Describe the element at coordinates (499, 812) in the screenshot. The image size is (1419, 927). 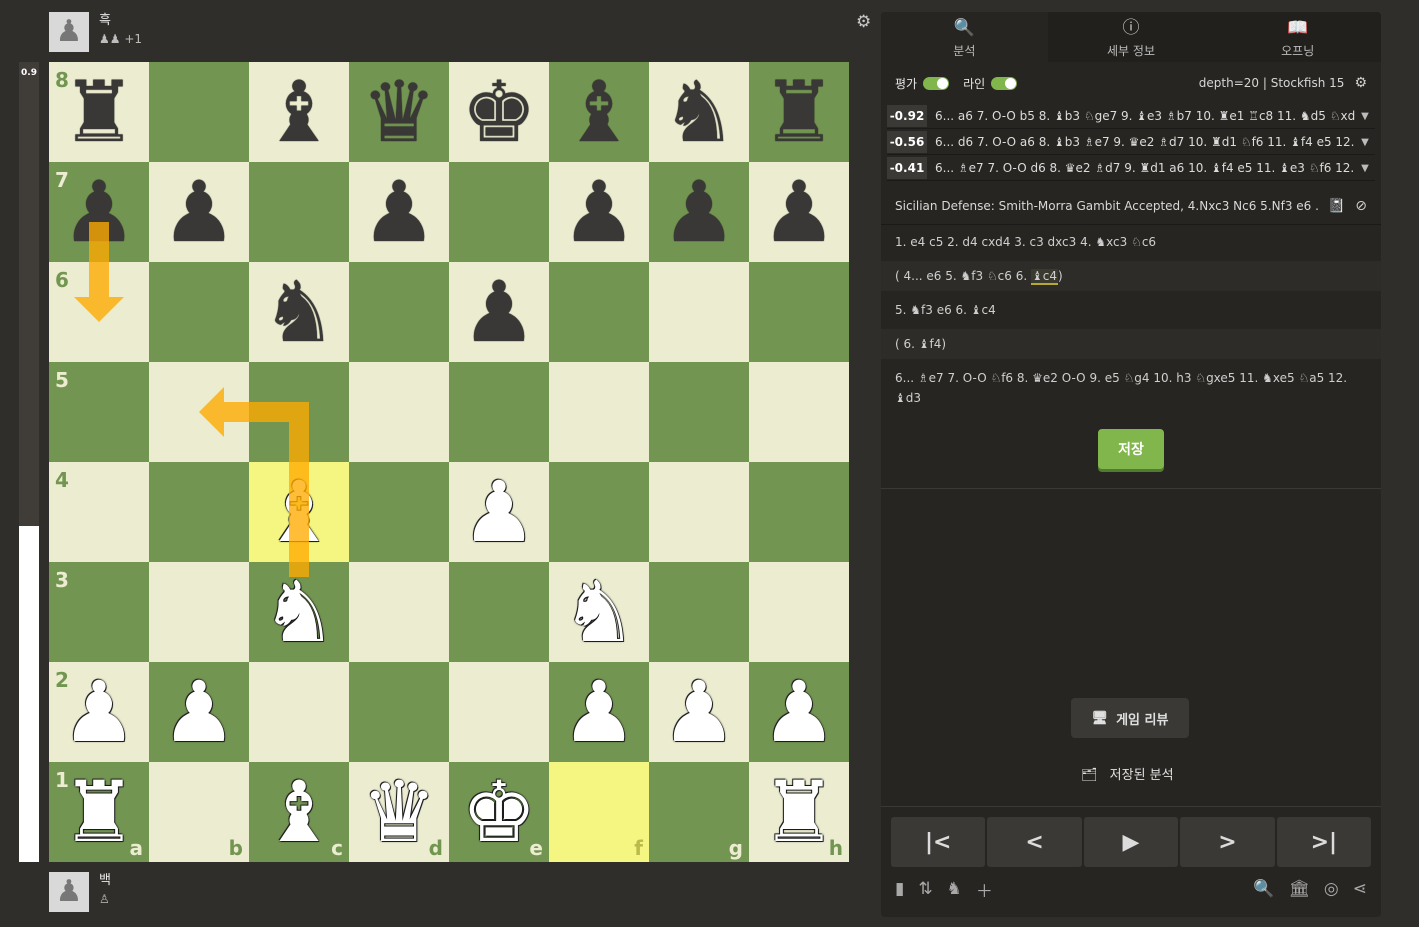
I see `square-e1: ♚ e` at that location.